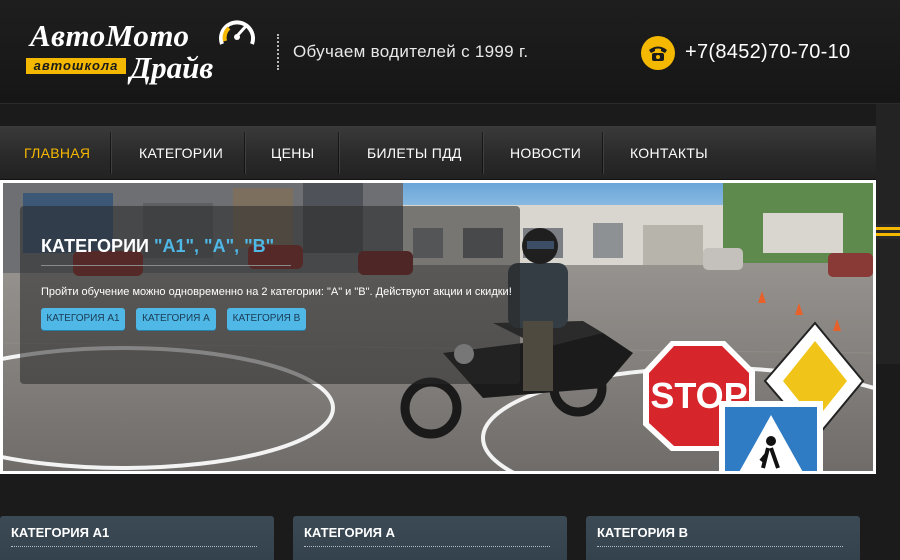 The height and width of the screenshot is (560, 900). I want to click on nav-item-news: НОВОСТИ, so click(545, 153).